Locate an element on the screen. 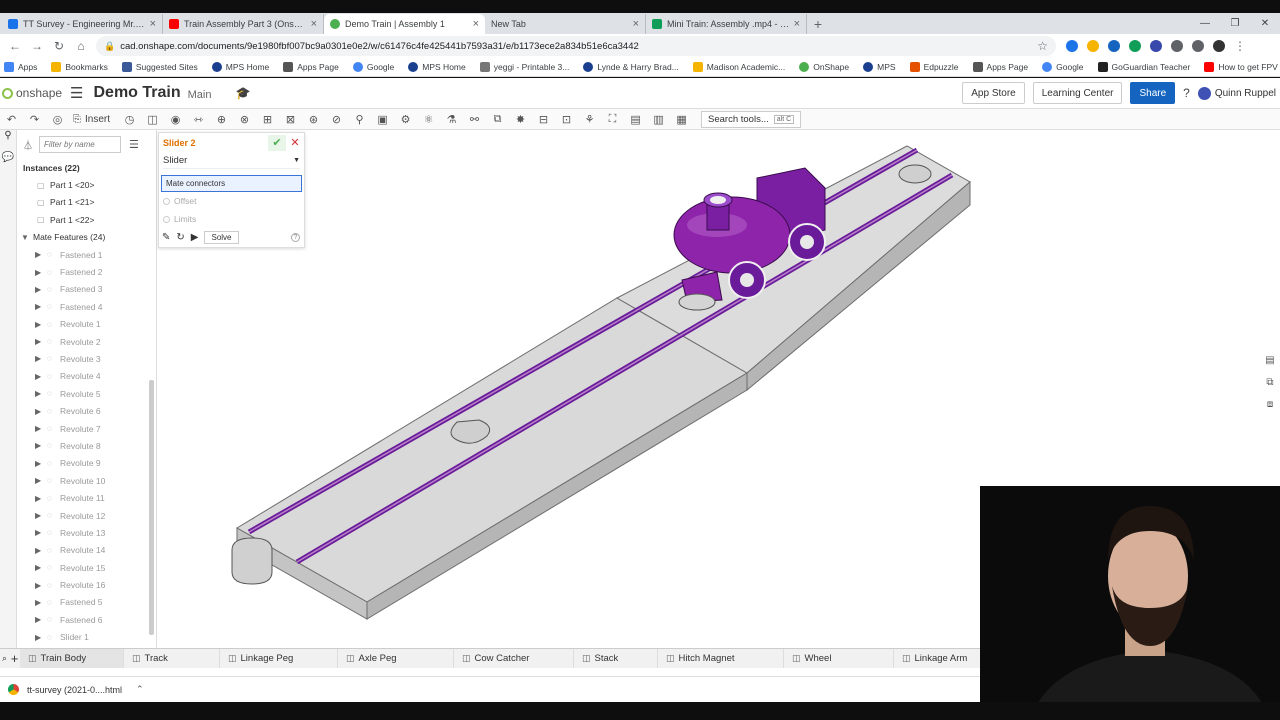 This screenshot has height=720, width=1280. cancel-close-icon: ✕ is located at coordinates (295, 143).